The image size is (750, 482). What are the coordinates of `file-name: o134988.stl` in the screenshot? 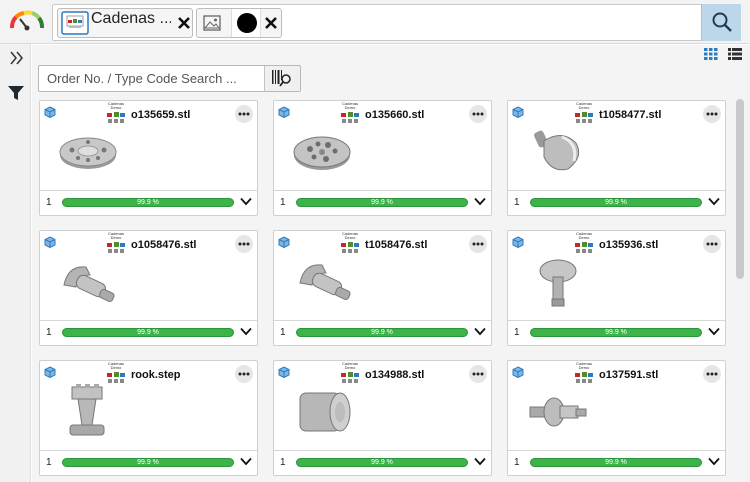 It's located at (394, 375).